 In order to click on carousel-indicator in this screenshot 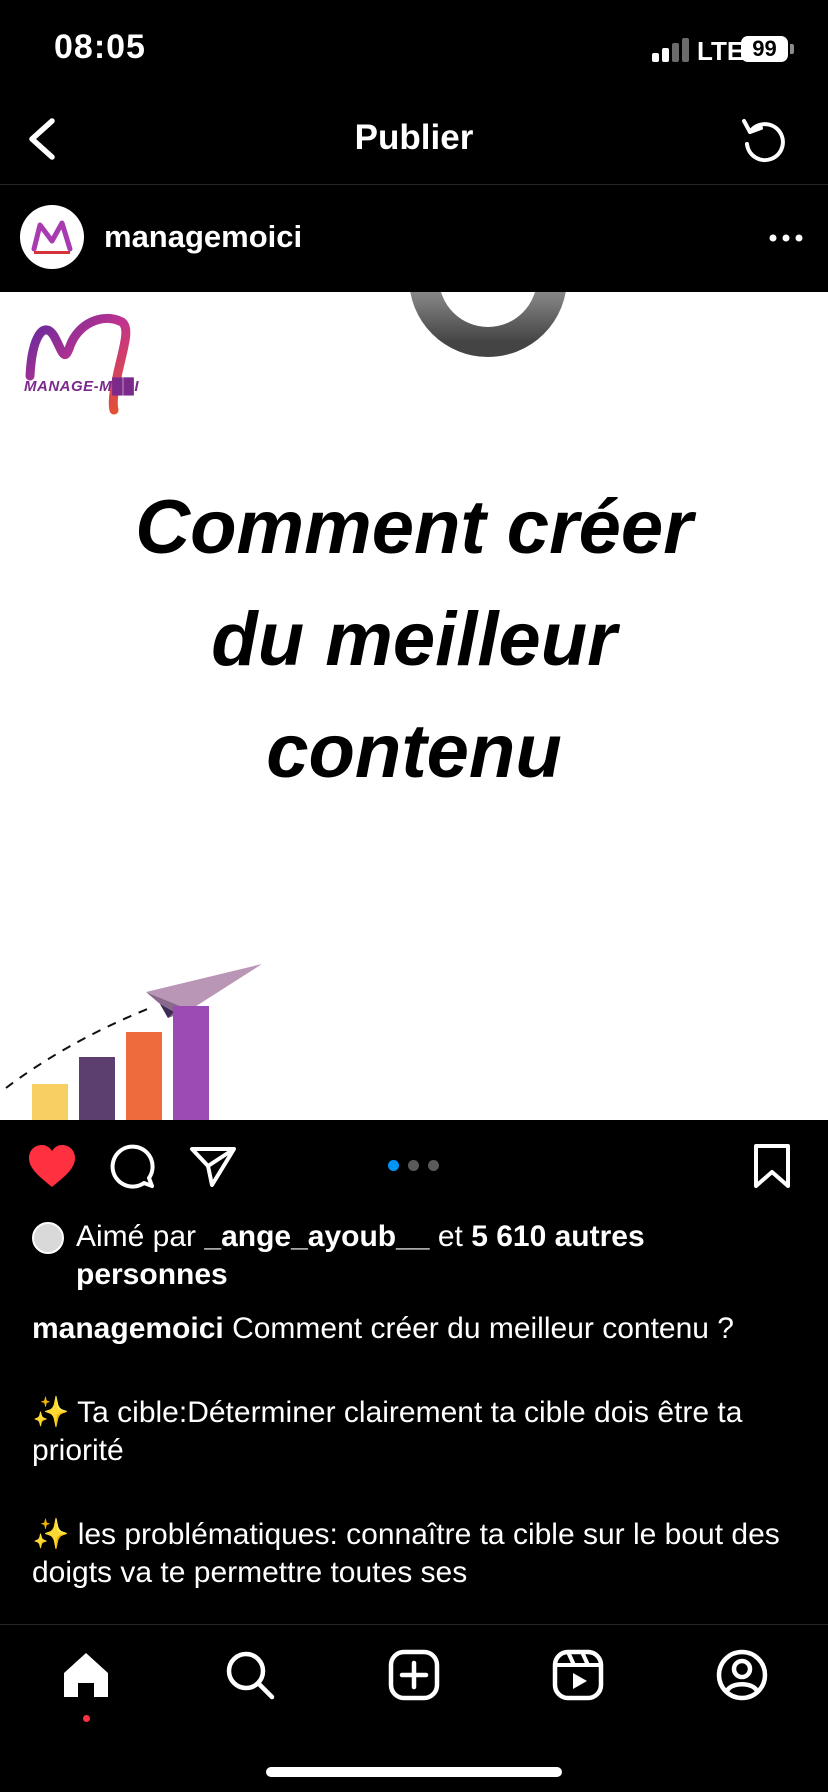, I will do `click(418, 1166)`.